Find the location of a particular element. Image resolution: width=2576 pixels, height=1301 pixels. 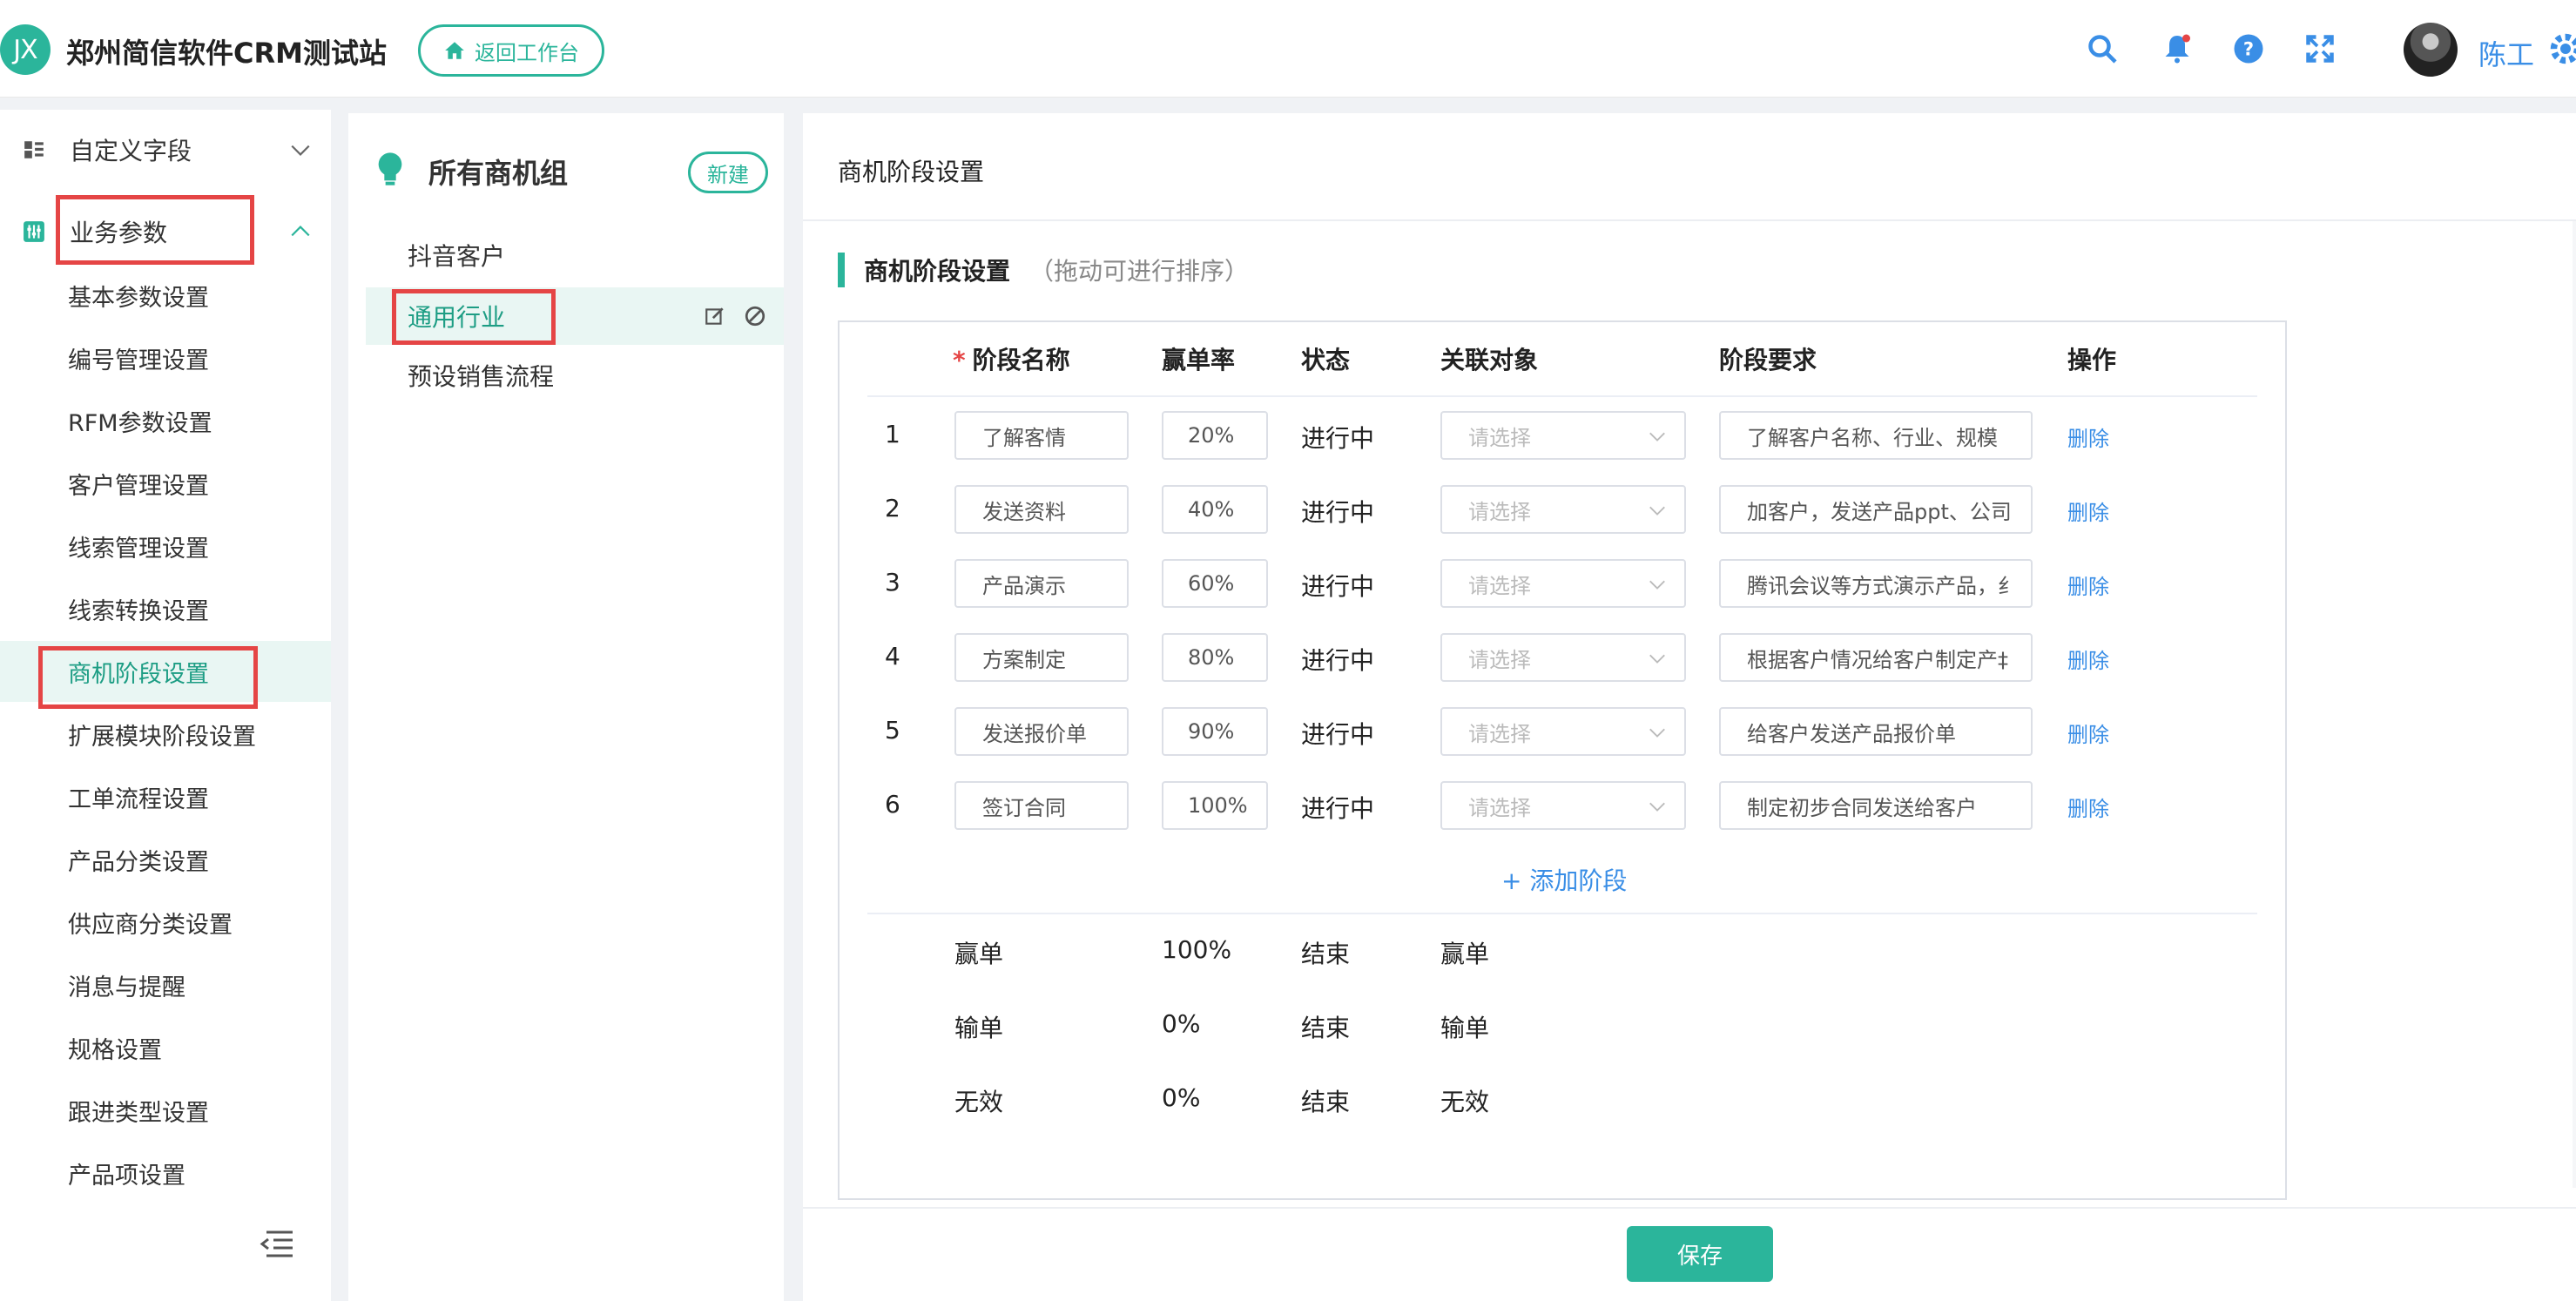

chevron-up-icon is located at coordinates (300, 231).